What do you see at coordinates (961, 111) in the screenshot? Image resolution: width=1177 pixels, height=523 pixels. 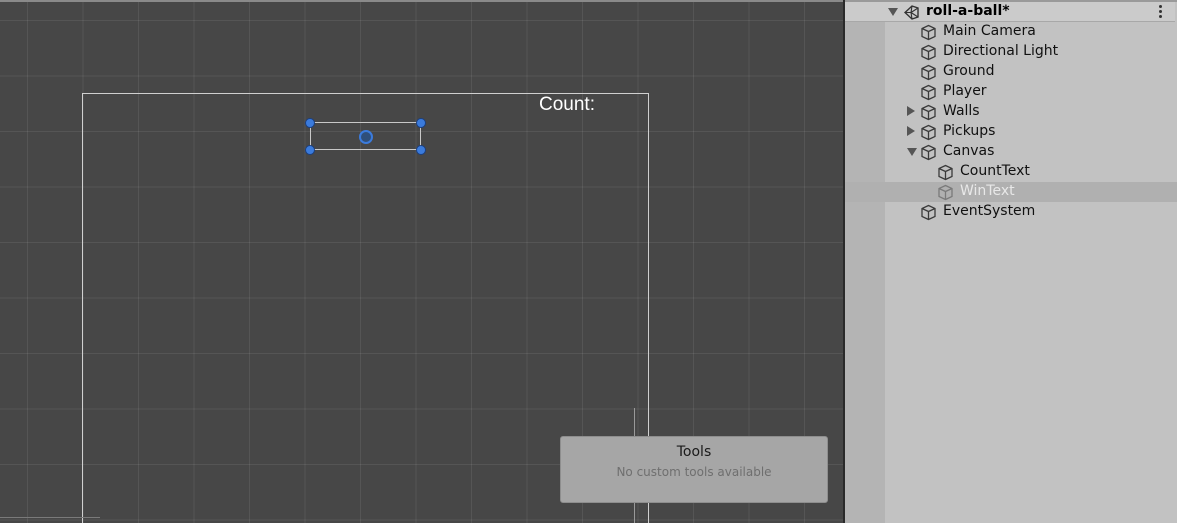 I see `hierarchy-item-label: Walls` at bounding box center [961, 111].